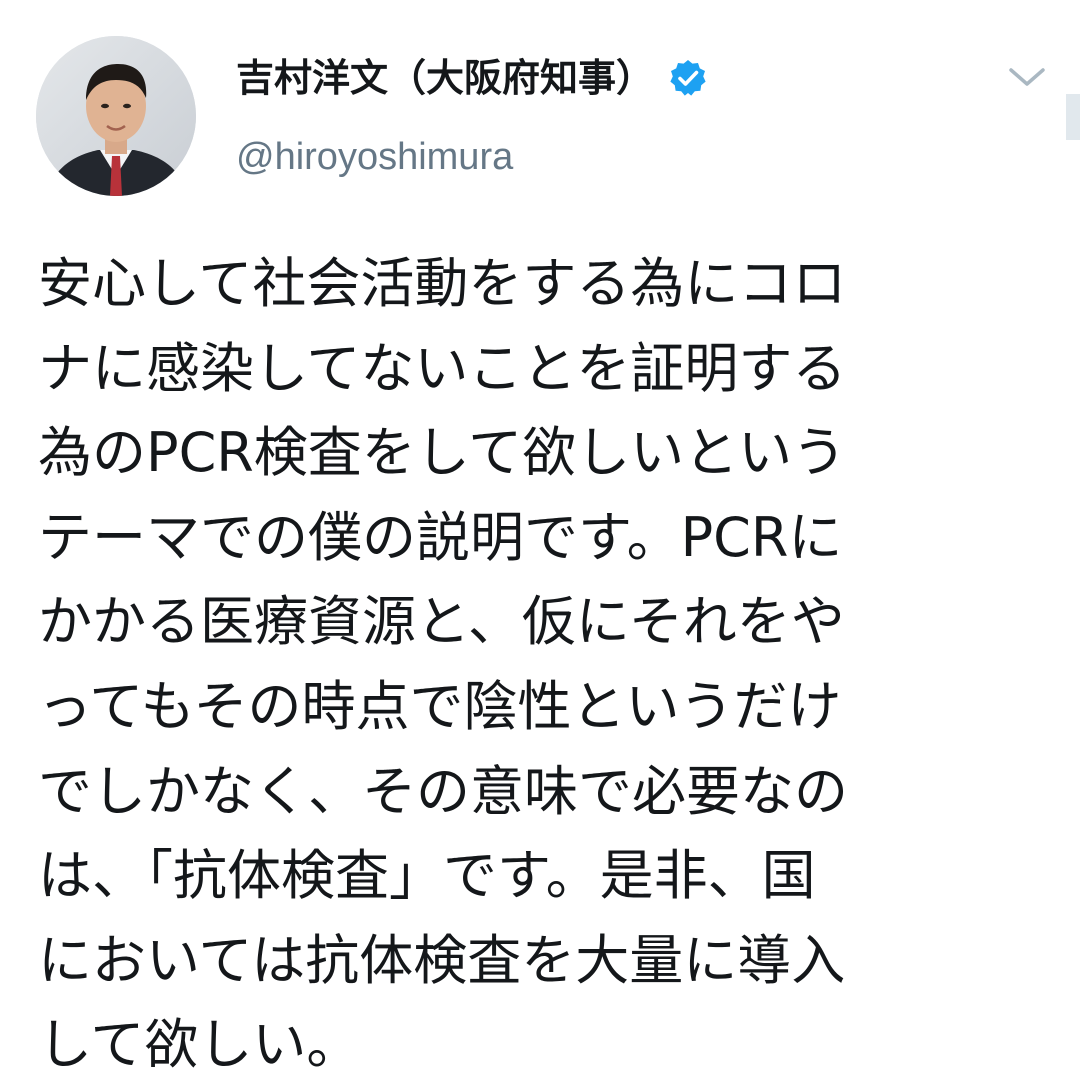  What do you see at coordinates (441, 622) in the screenshot?
I see `tweet-text-line: かかる医療資源と、仮にそれをや` at bounding box center [441, 622].